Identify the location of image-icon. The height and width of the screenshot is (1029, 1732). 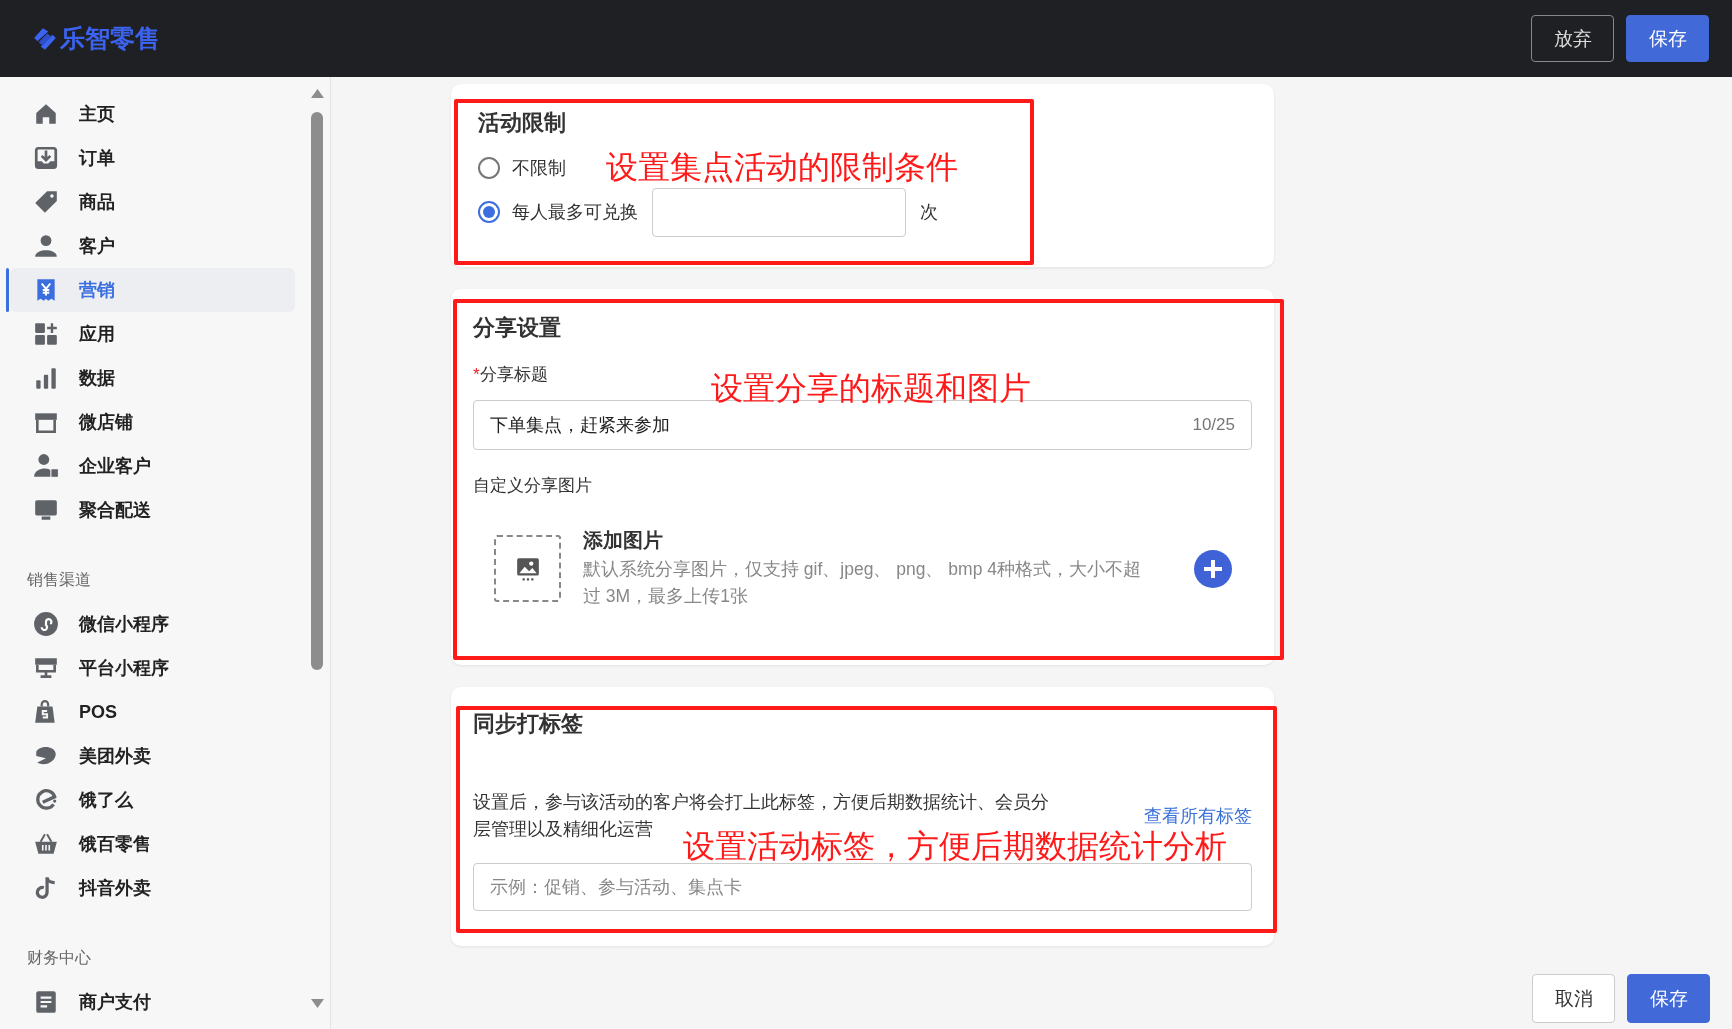
(527, 568).